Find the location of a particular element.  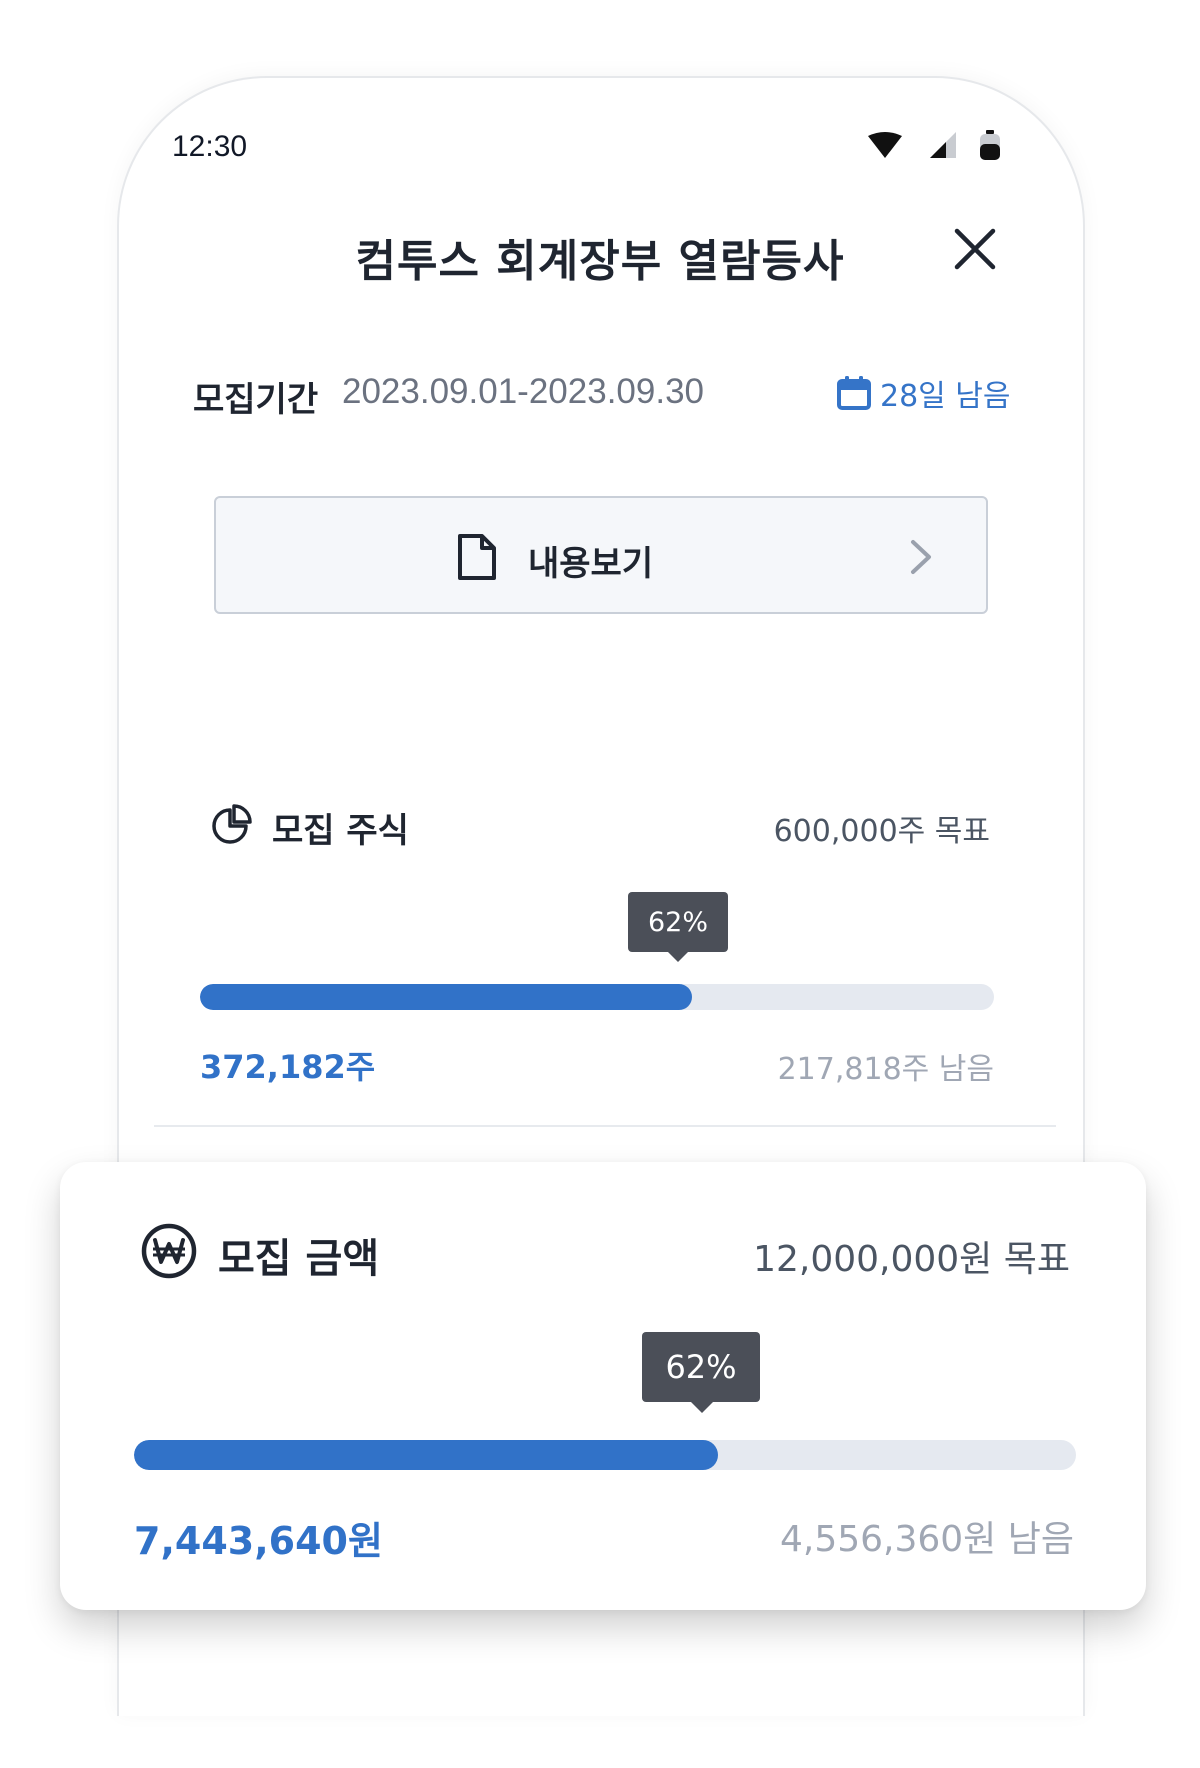

shares-remaining: 217,818주 남음 is located at coordinates (885, 1069).